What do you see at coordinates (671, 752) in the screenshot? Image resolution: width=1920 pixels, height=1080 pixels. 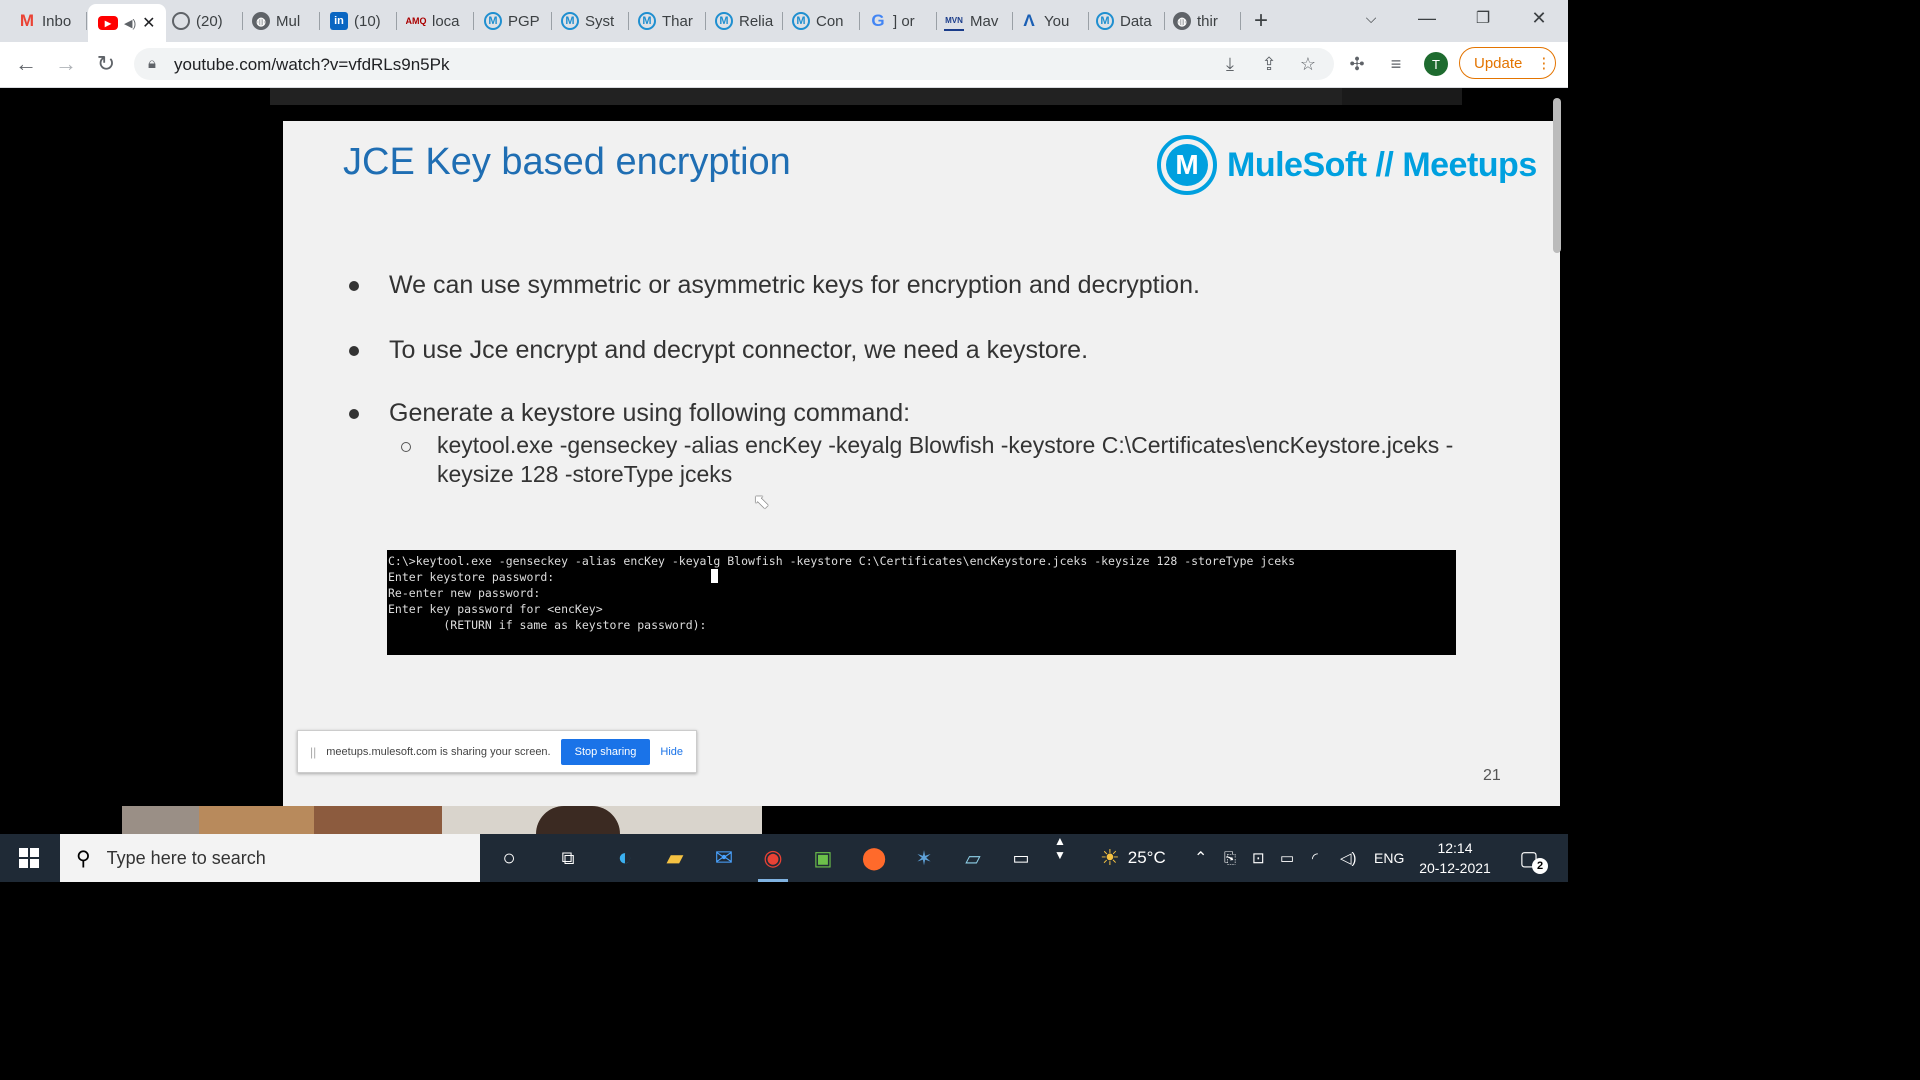 I see `hide-button: Hide` at bounding box center [671, 752].